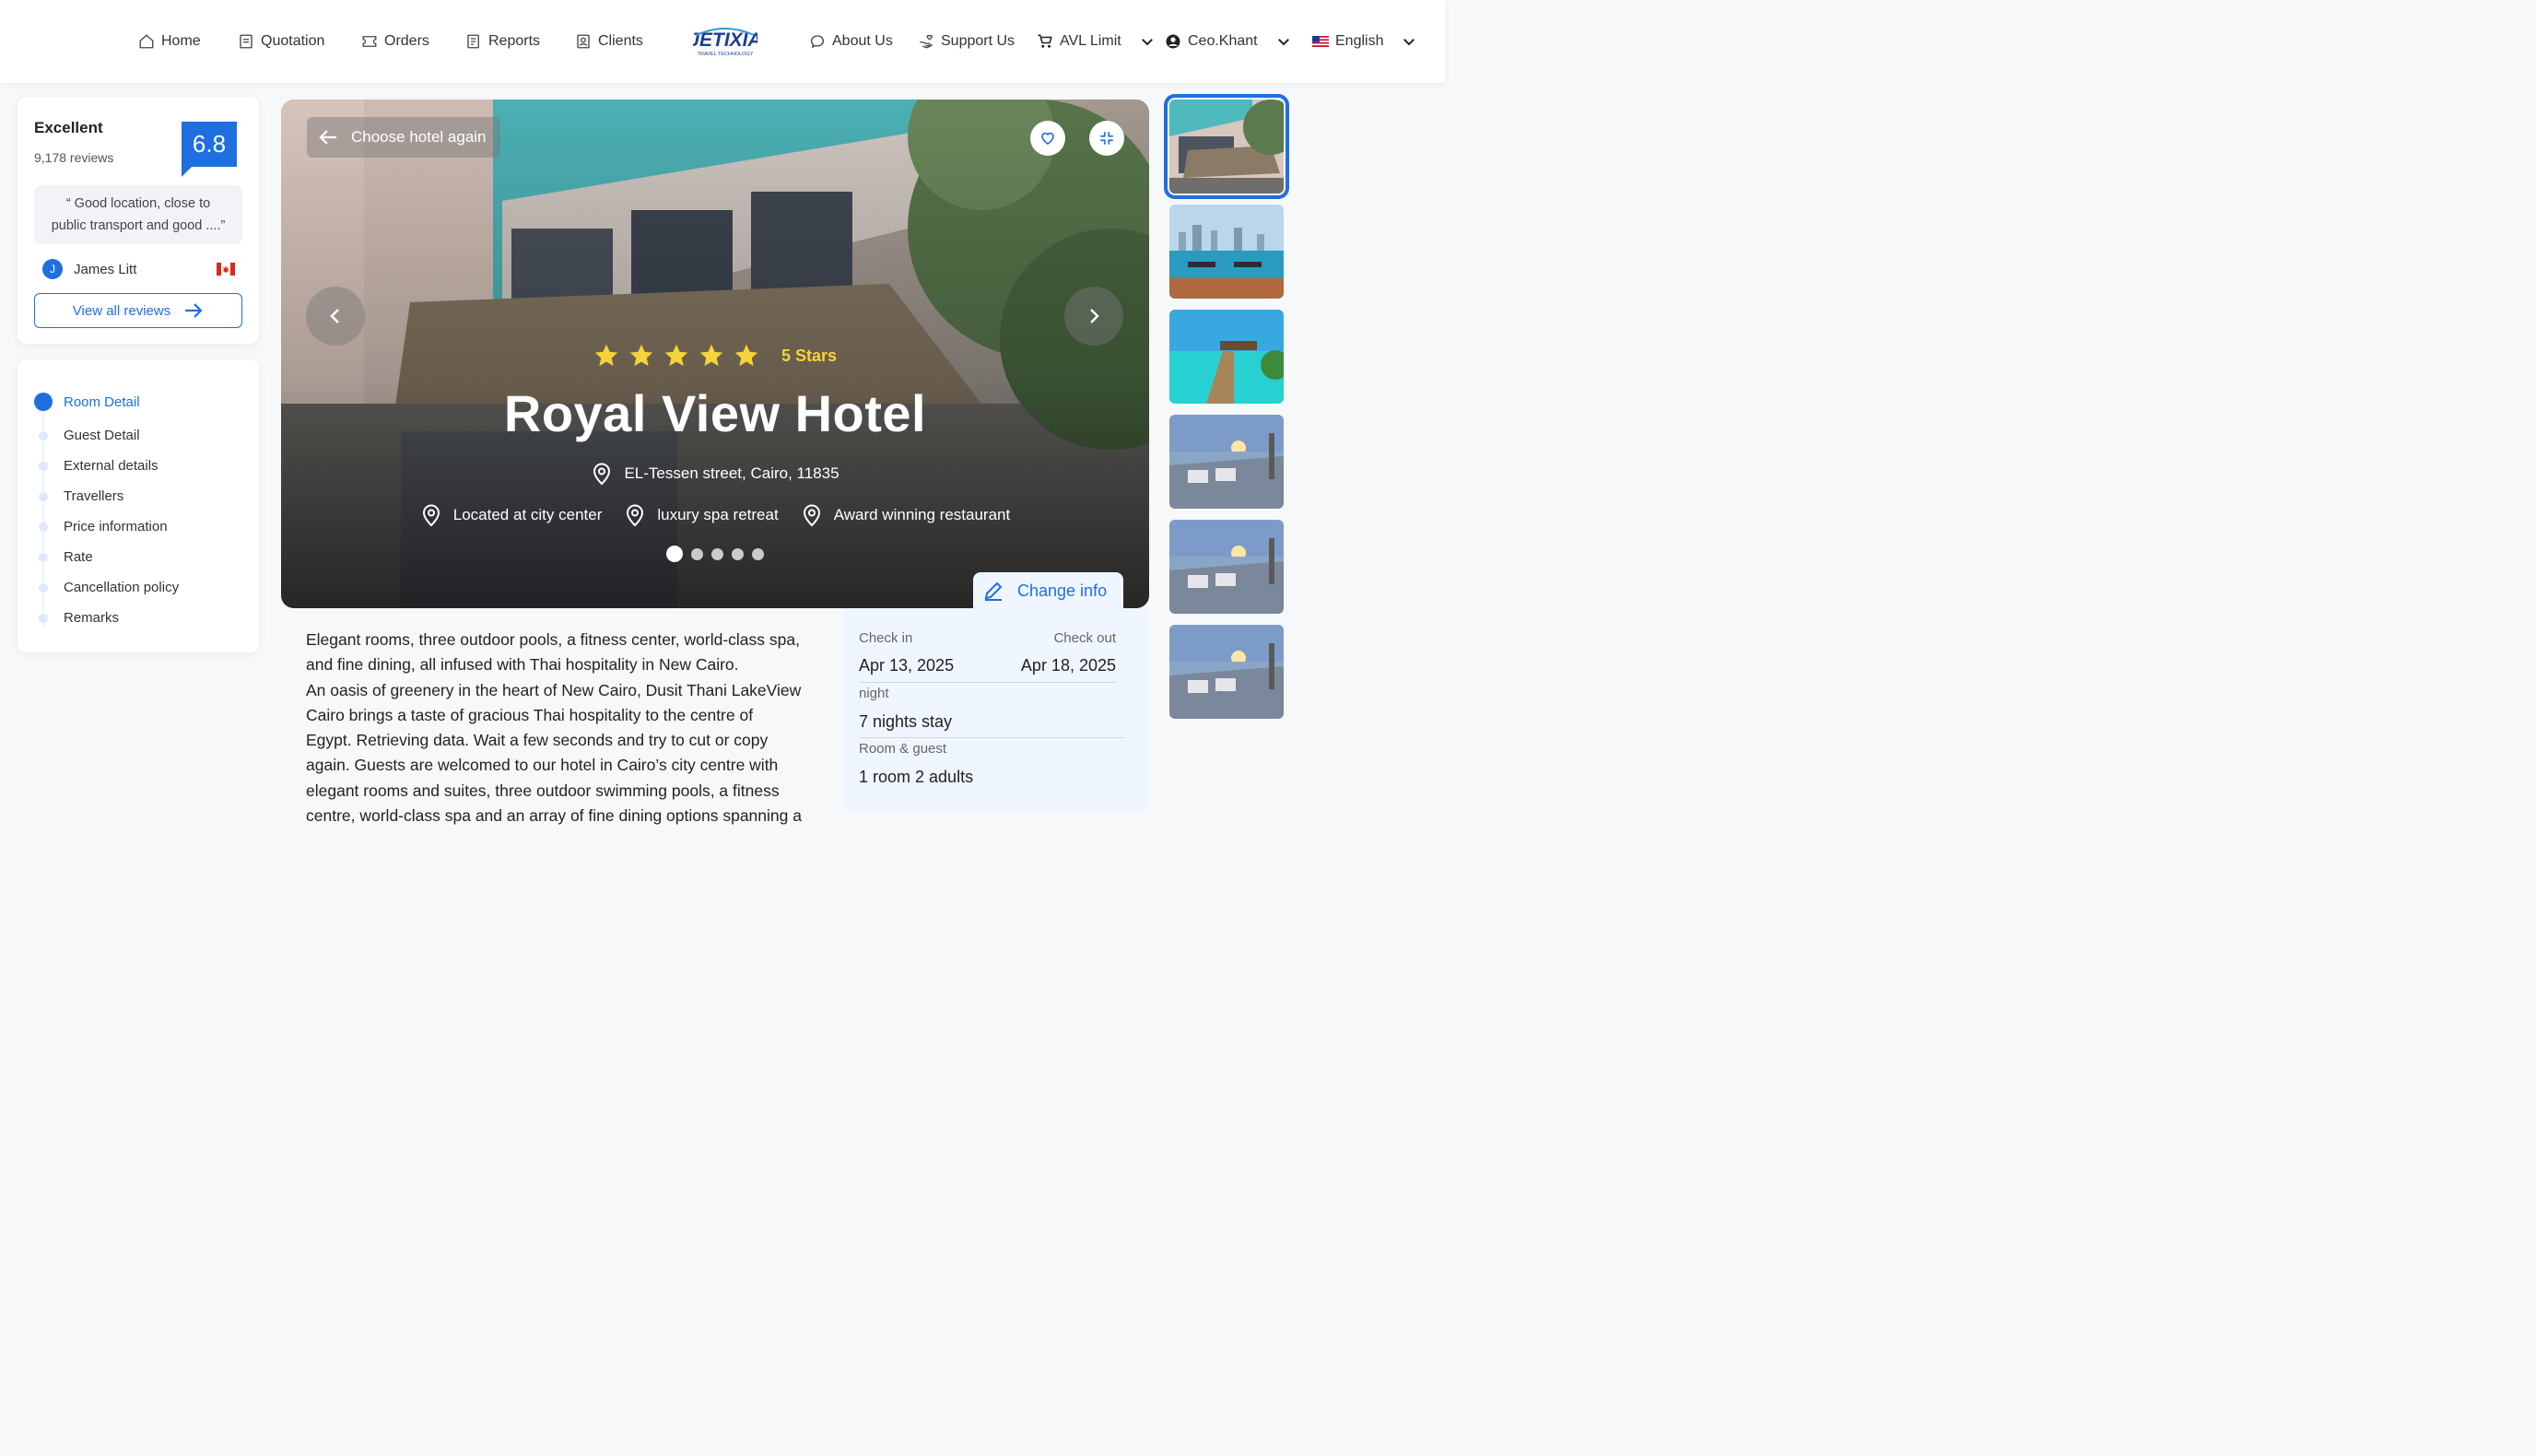 This screenshot has height=1456, width=2536. I want to click on step-label: Travellers, so click(94, 496).